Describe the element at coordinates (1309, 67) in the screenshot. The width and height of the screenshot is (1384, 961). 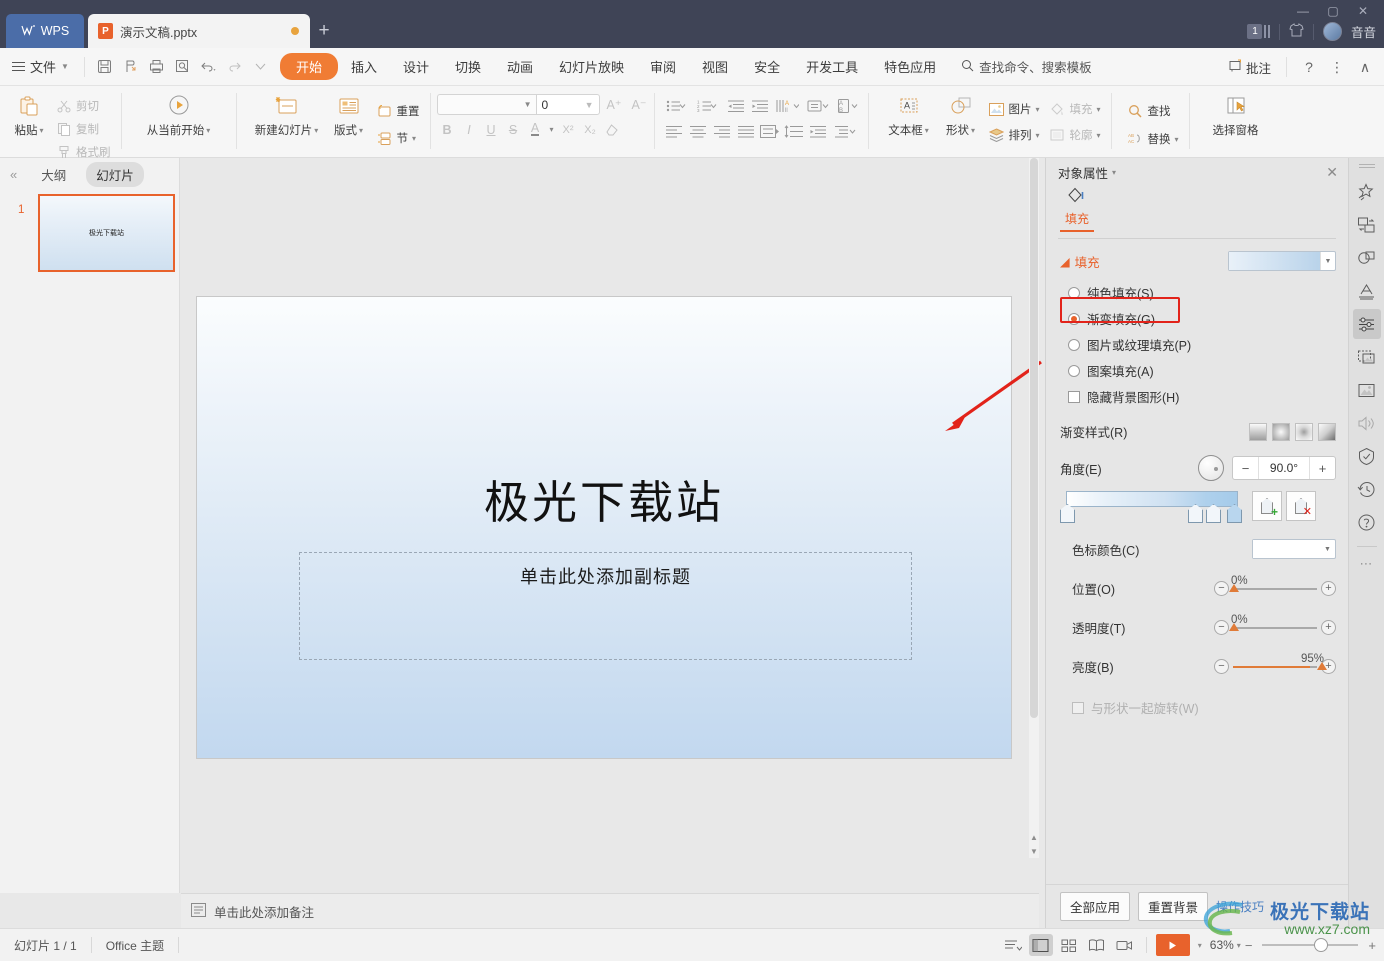
I see `help-icon: ?` at that location.